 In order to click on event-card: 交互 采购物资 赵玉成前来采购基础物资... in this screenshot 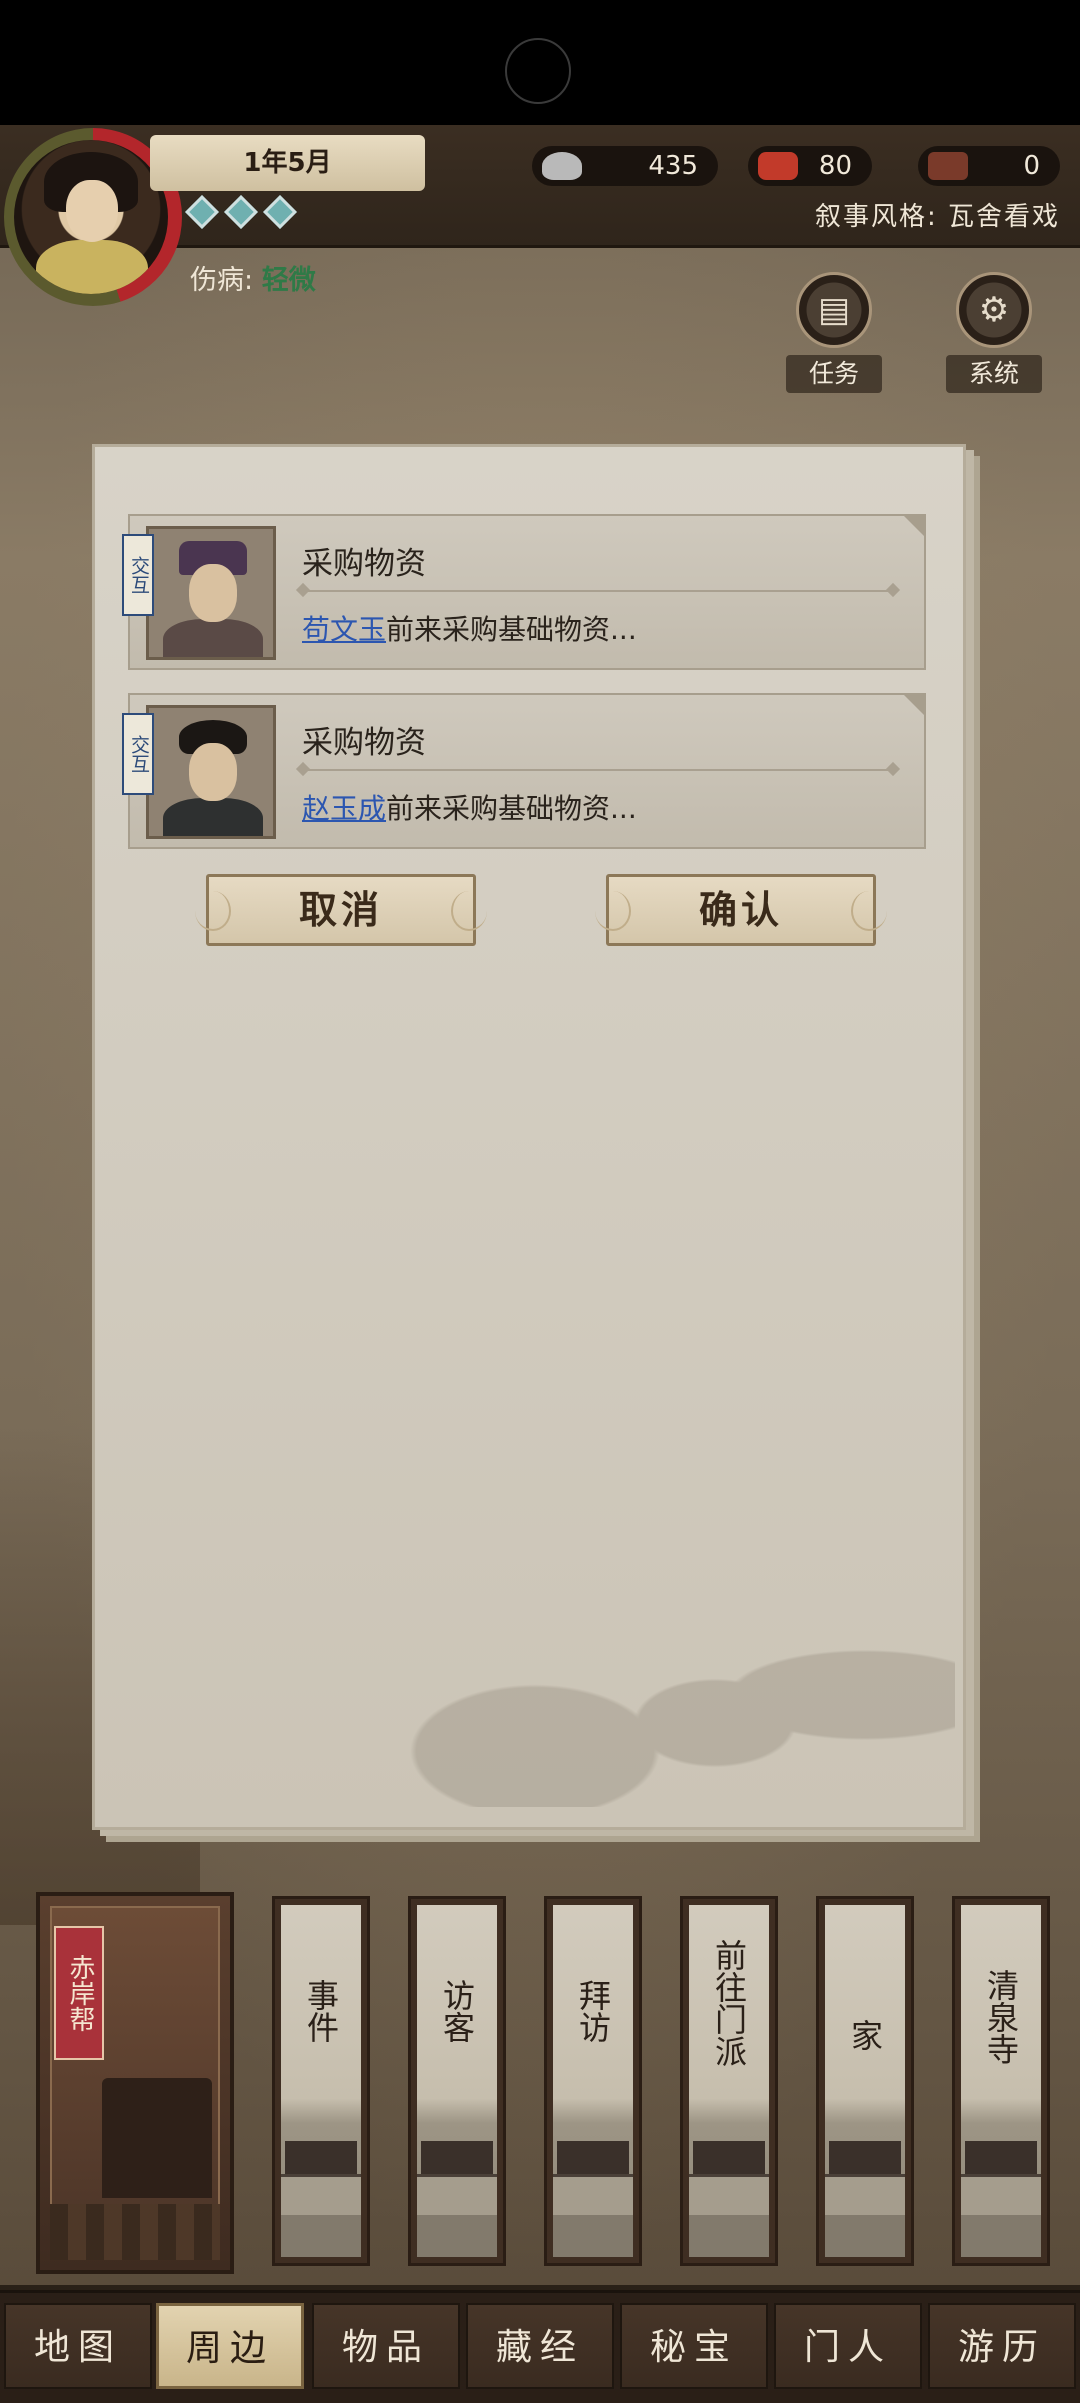, I will do `click(524, 771)`.